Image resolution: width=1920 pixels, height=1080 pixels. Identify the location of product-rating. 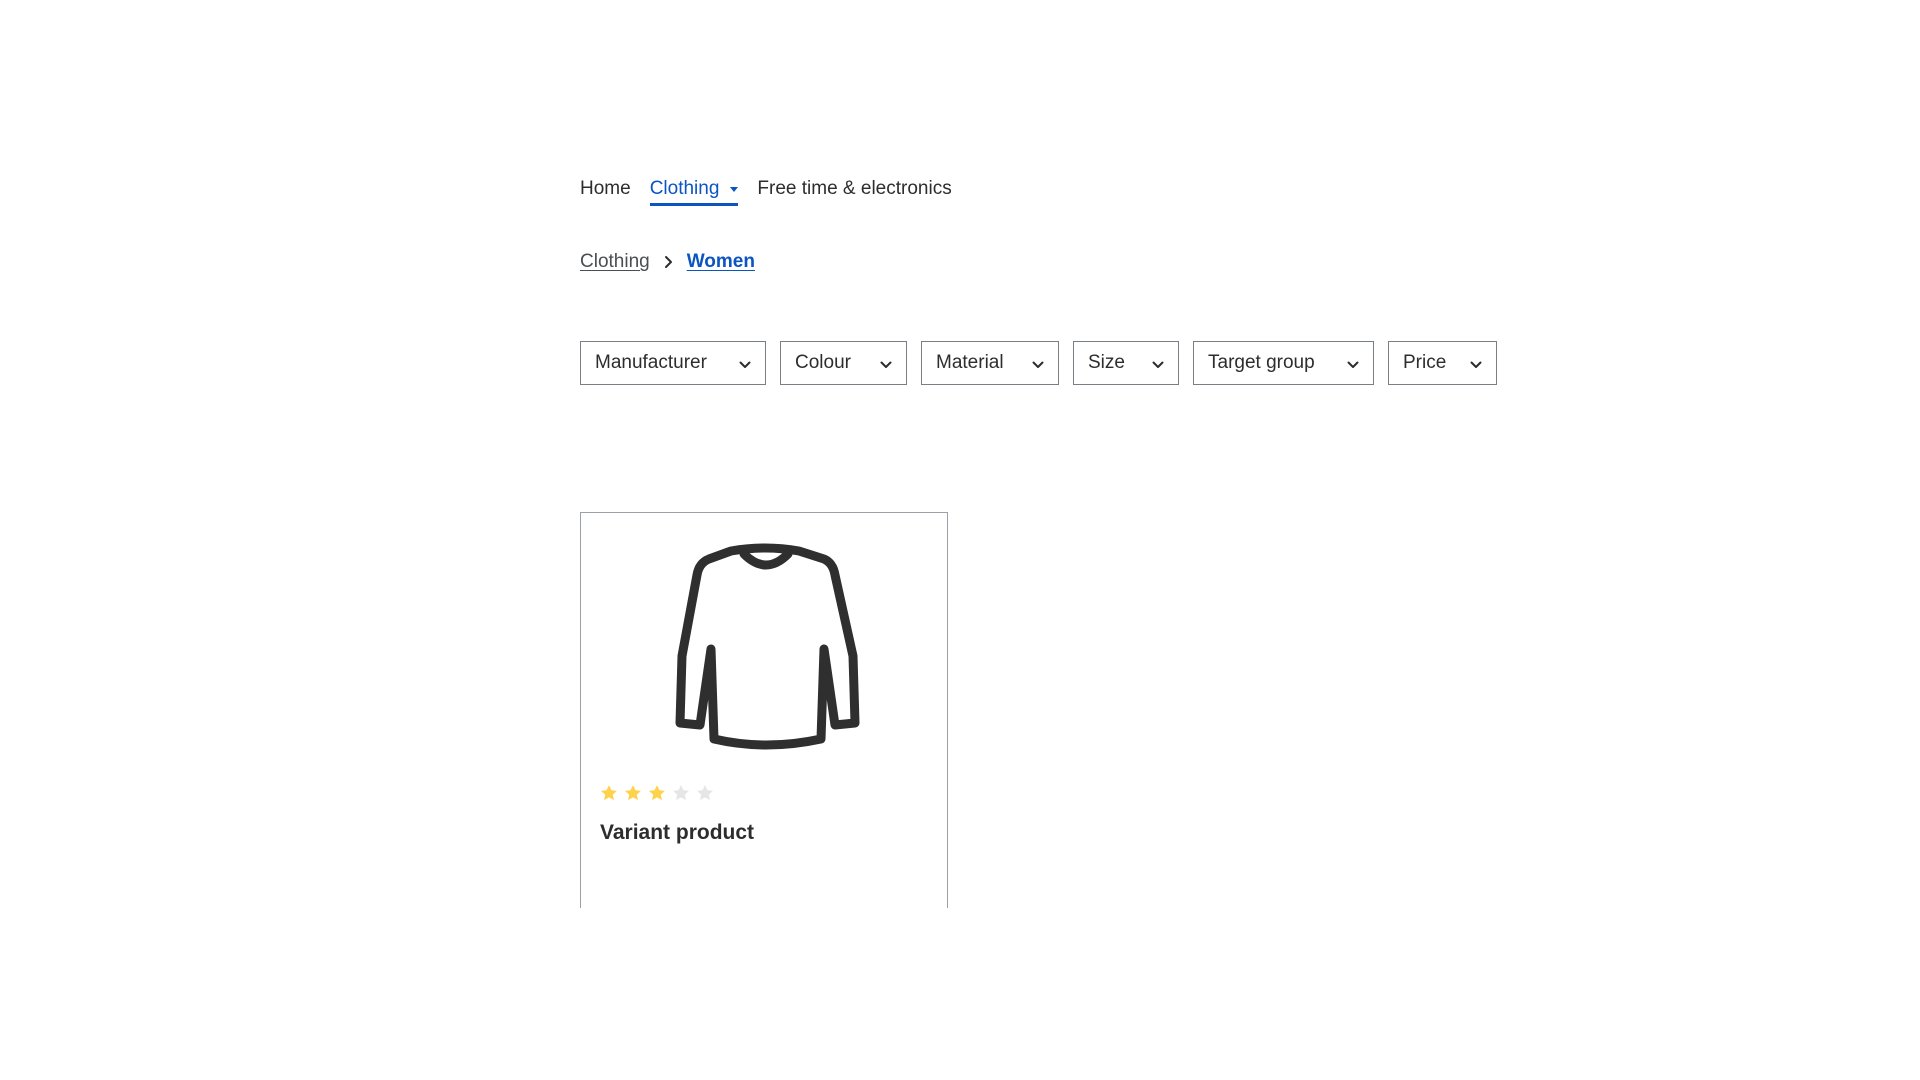
(659, 793).